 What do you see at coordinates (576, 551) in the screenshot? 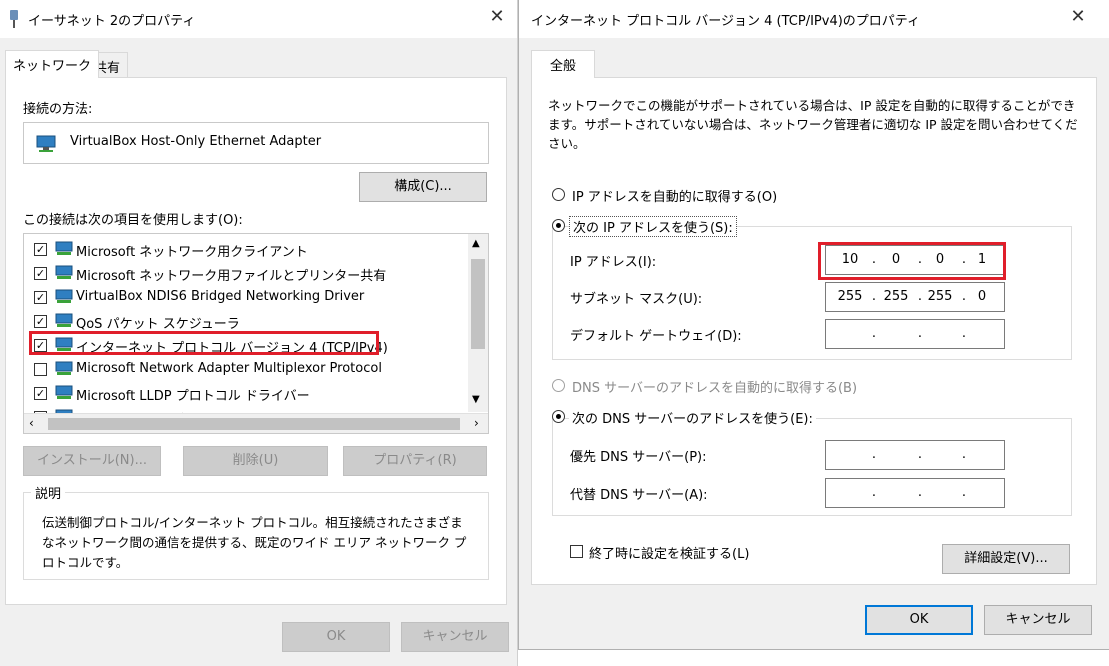
I see `validate-checkbox` at bounding box center [576, 551].